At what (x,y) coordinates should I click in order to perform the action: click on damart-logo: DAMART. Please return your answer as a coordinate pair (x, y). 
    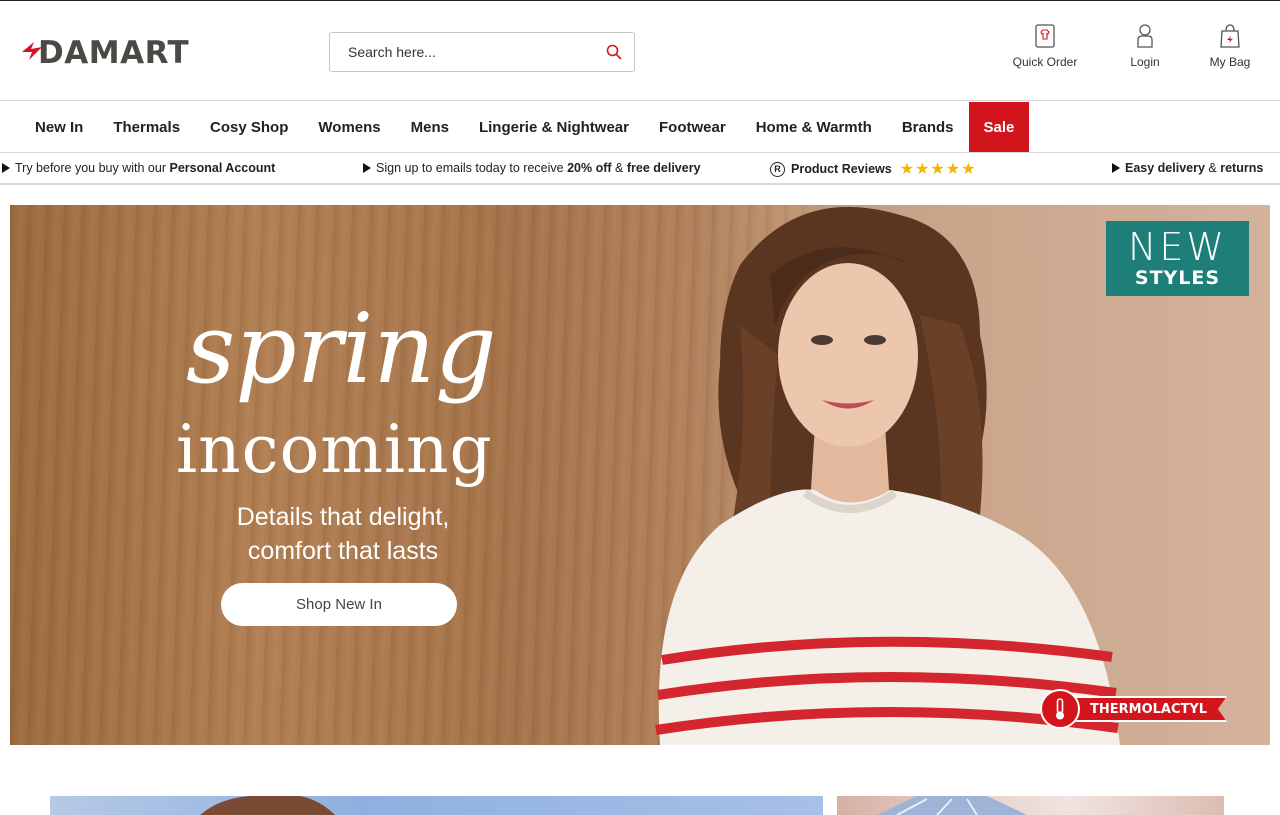
    Looking at the image, I should click on (106, 53).